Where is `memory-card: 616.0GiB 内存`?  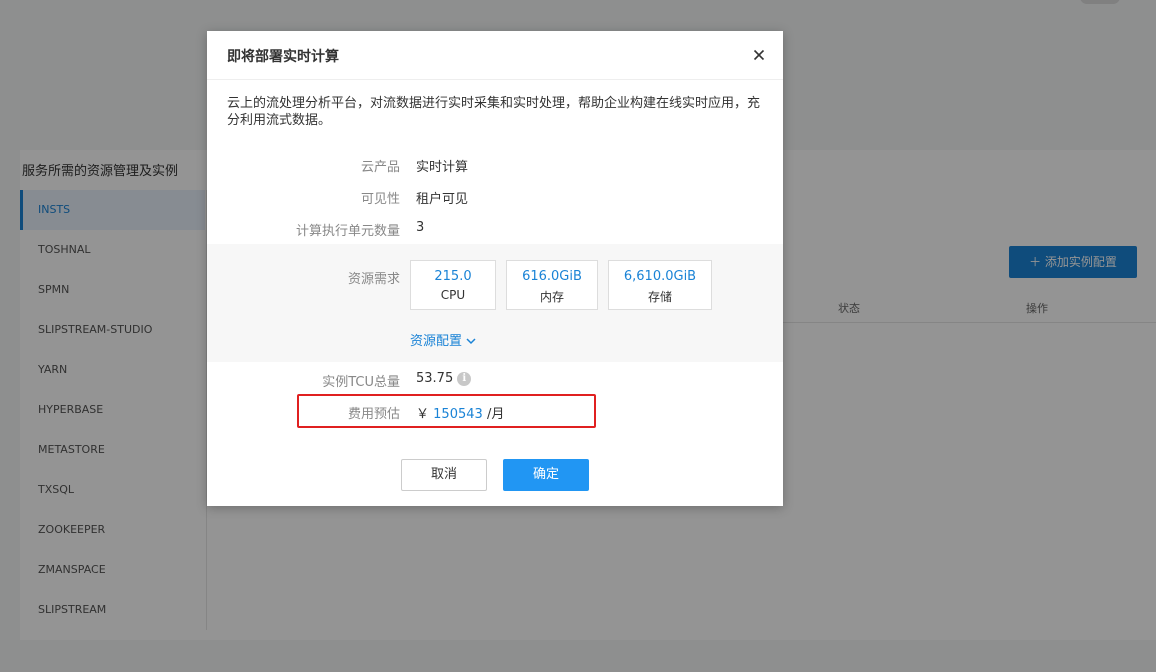
memory-card: 616.0GiB 内存 is located at coordinates (552, 285).